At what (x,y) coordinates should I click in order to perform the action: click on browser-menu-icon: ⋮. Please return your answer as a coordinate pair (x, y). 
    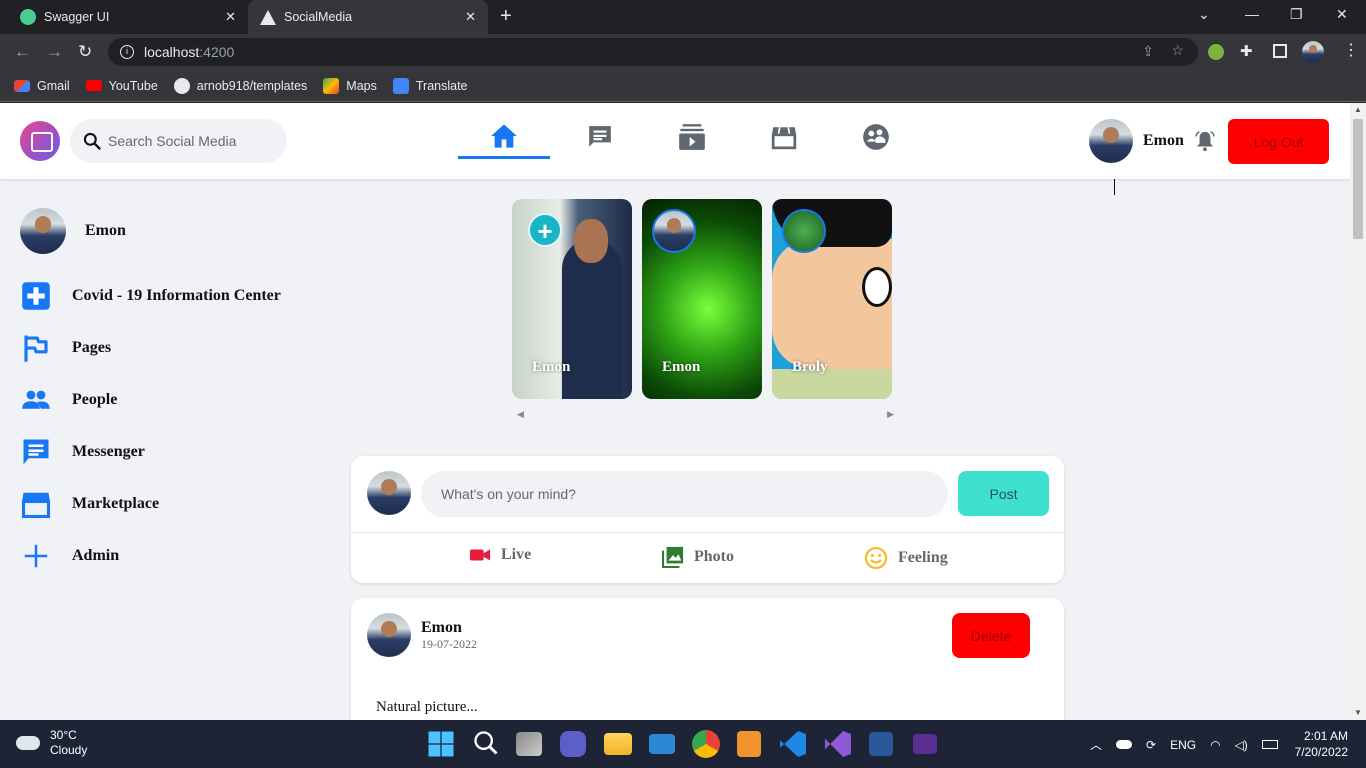
    Looking at the image, I should click on (1351, 50).